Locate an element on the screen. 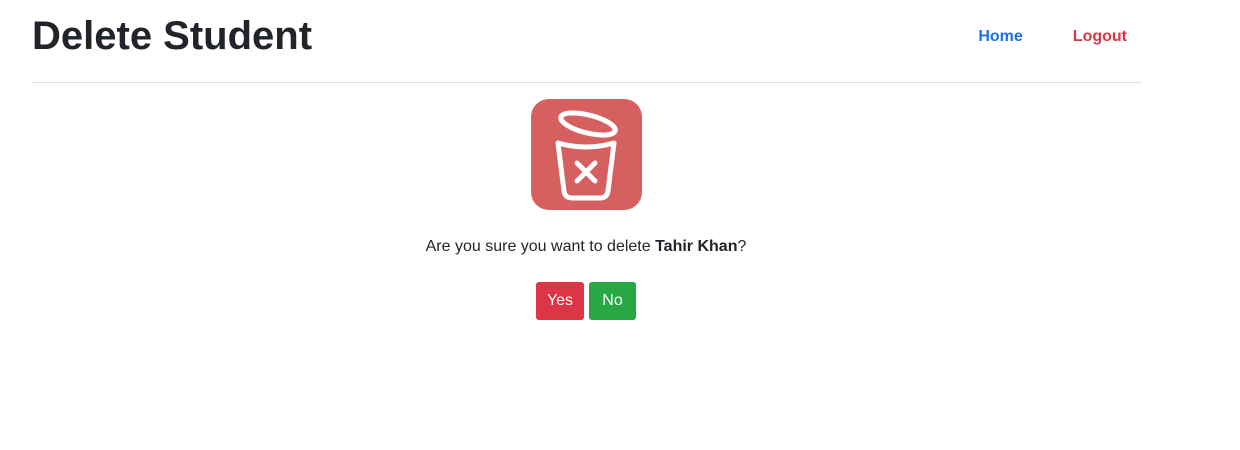  home-link: Home is located at coordinates (1000, 37).